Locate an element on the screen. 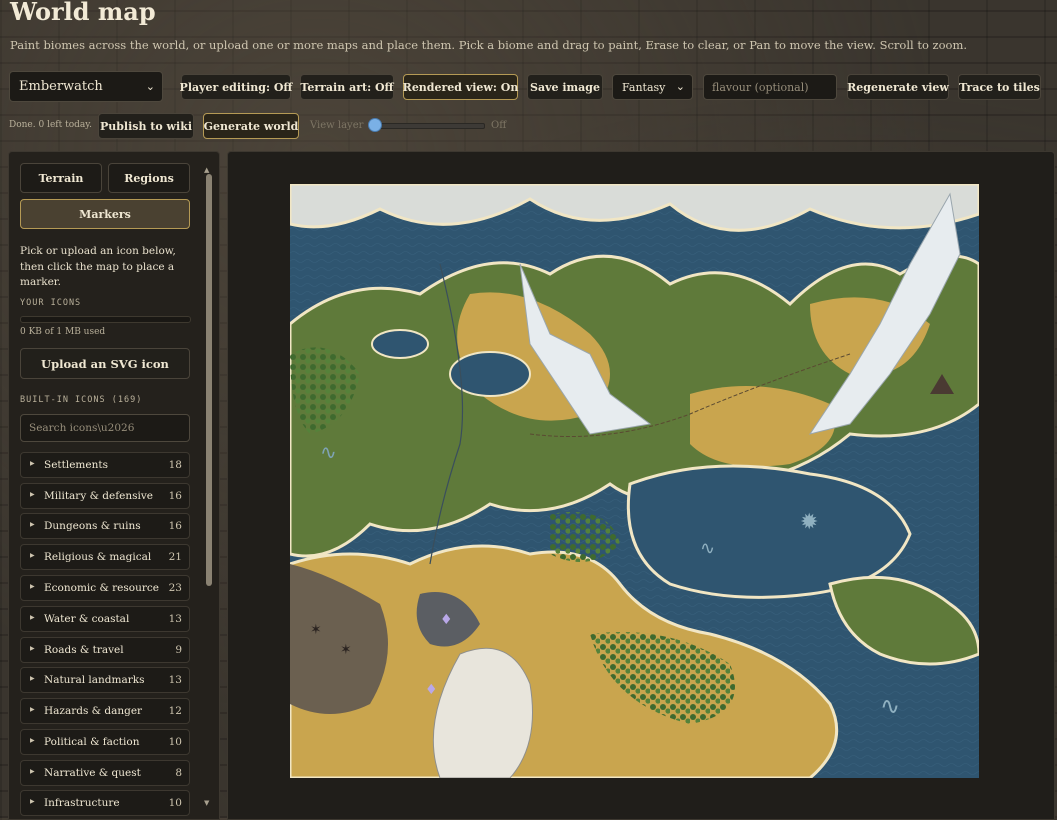 The height and width of the screenshot is (820, 1057). view-layer-state: Off is located at coordinates (499, 125).